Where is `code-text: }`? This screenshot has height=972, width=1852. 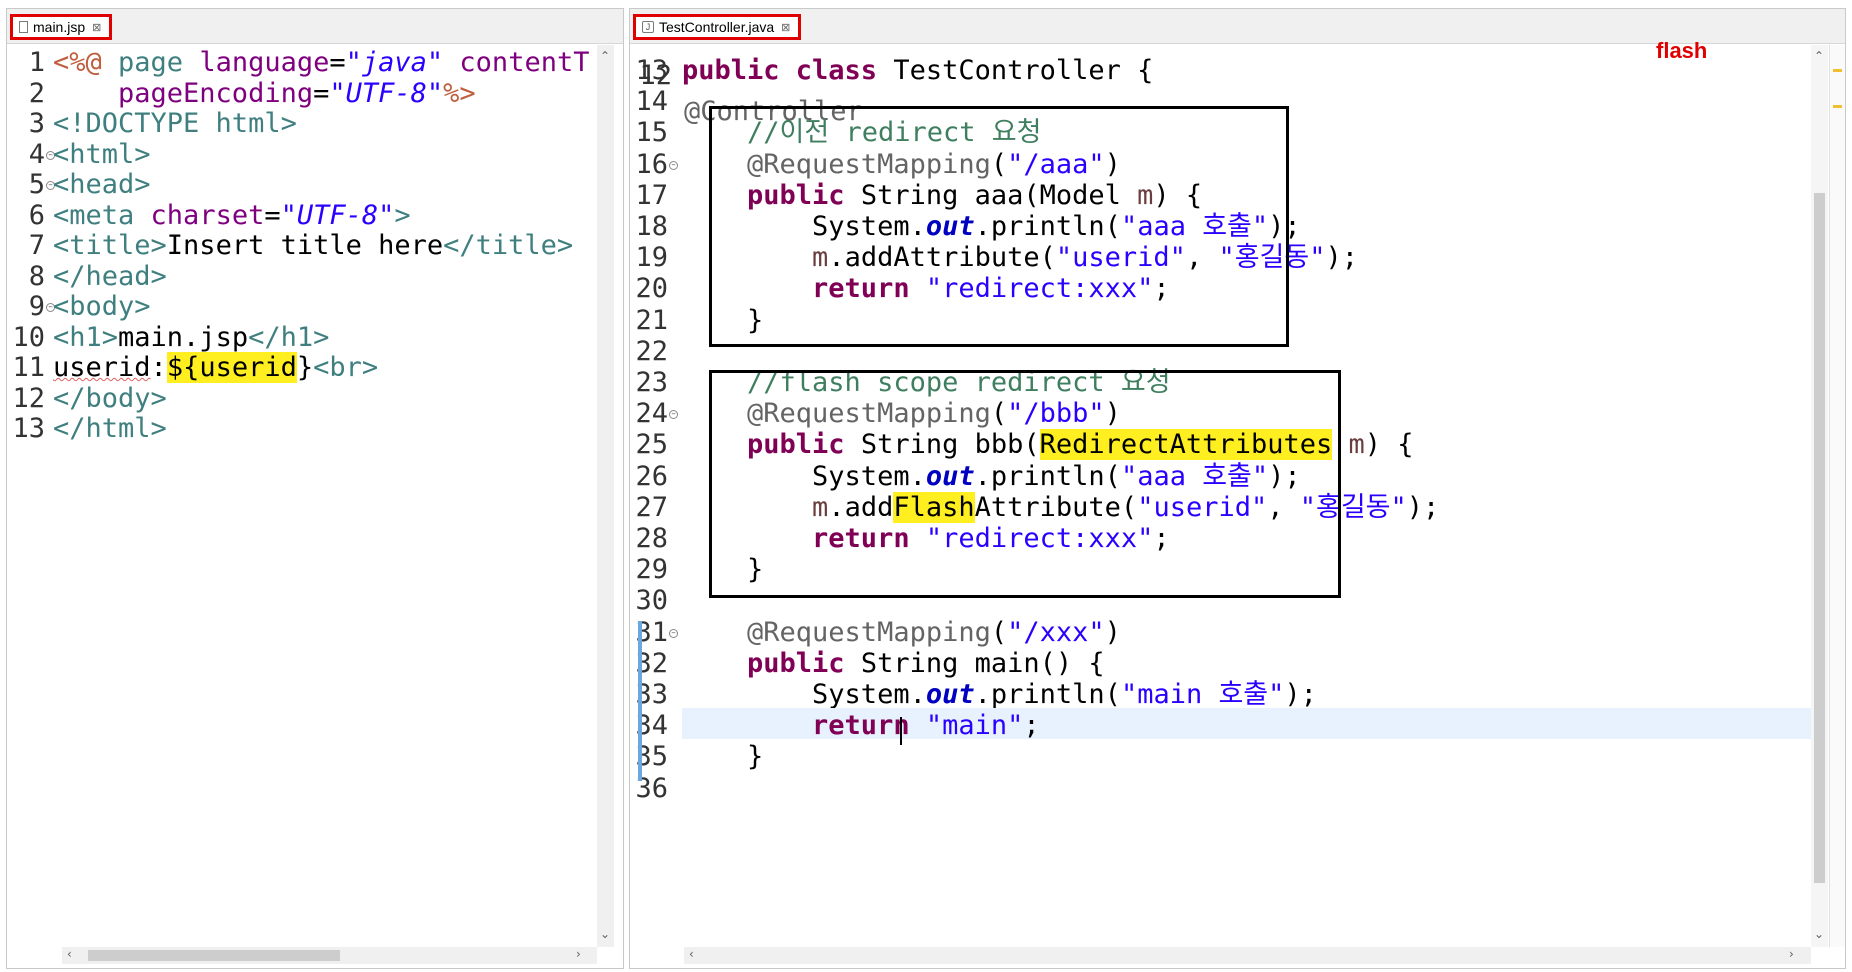
code-text: } is located at coordinates (722, 757).